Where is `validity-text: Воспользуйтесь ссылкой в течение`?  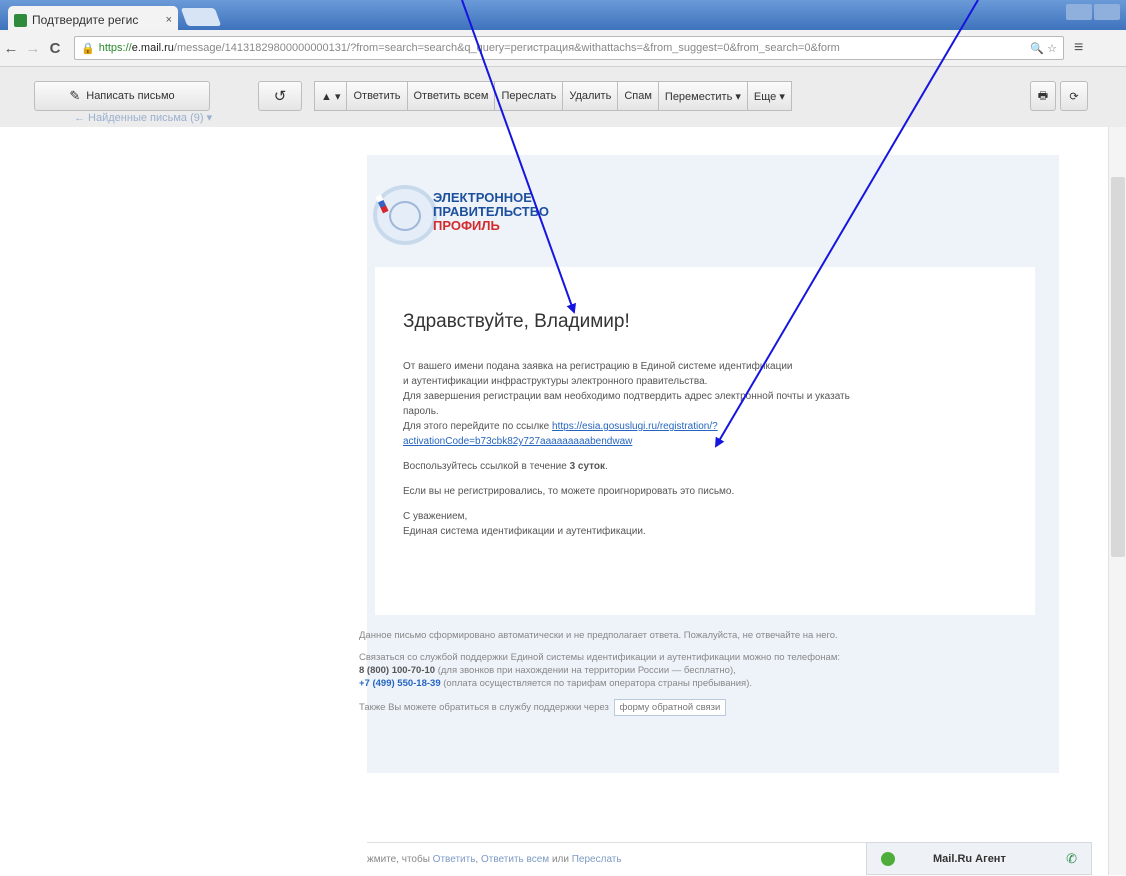 validity-text: Воспользуйтесь ссылкой в течение is located at coordinates (485, 466).